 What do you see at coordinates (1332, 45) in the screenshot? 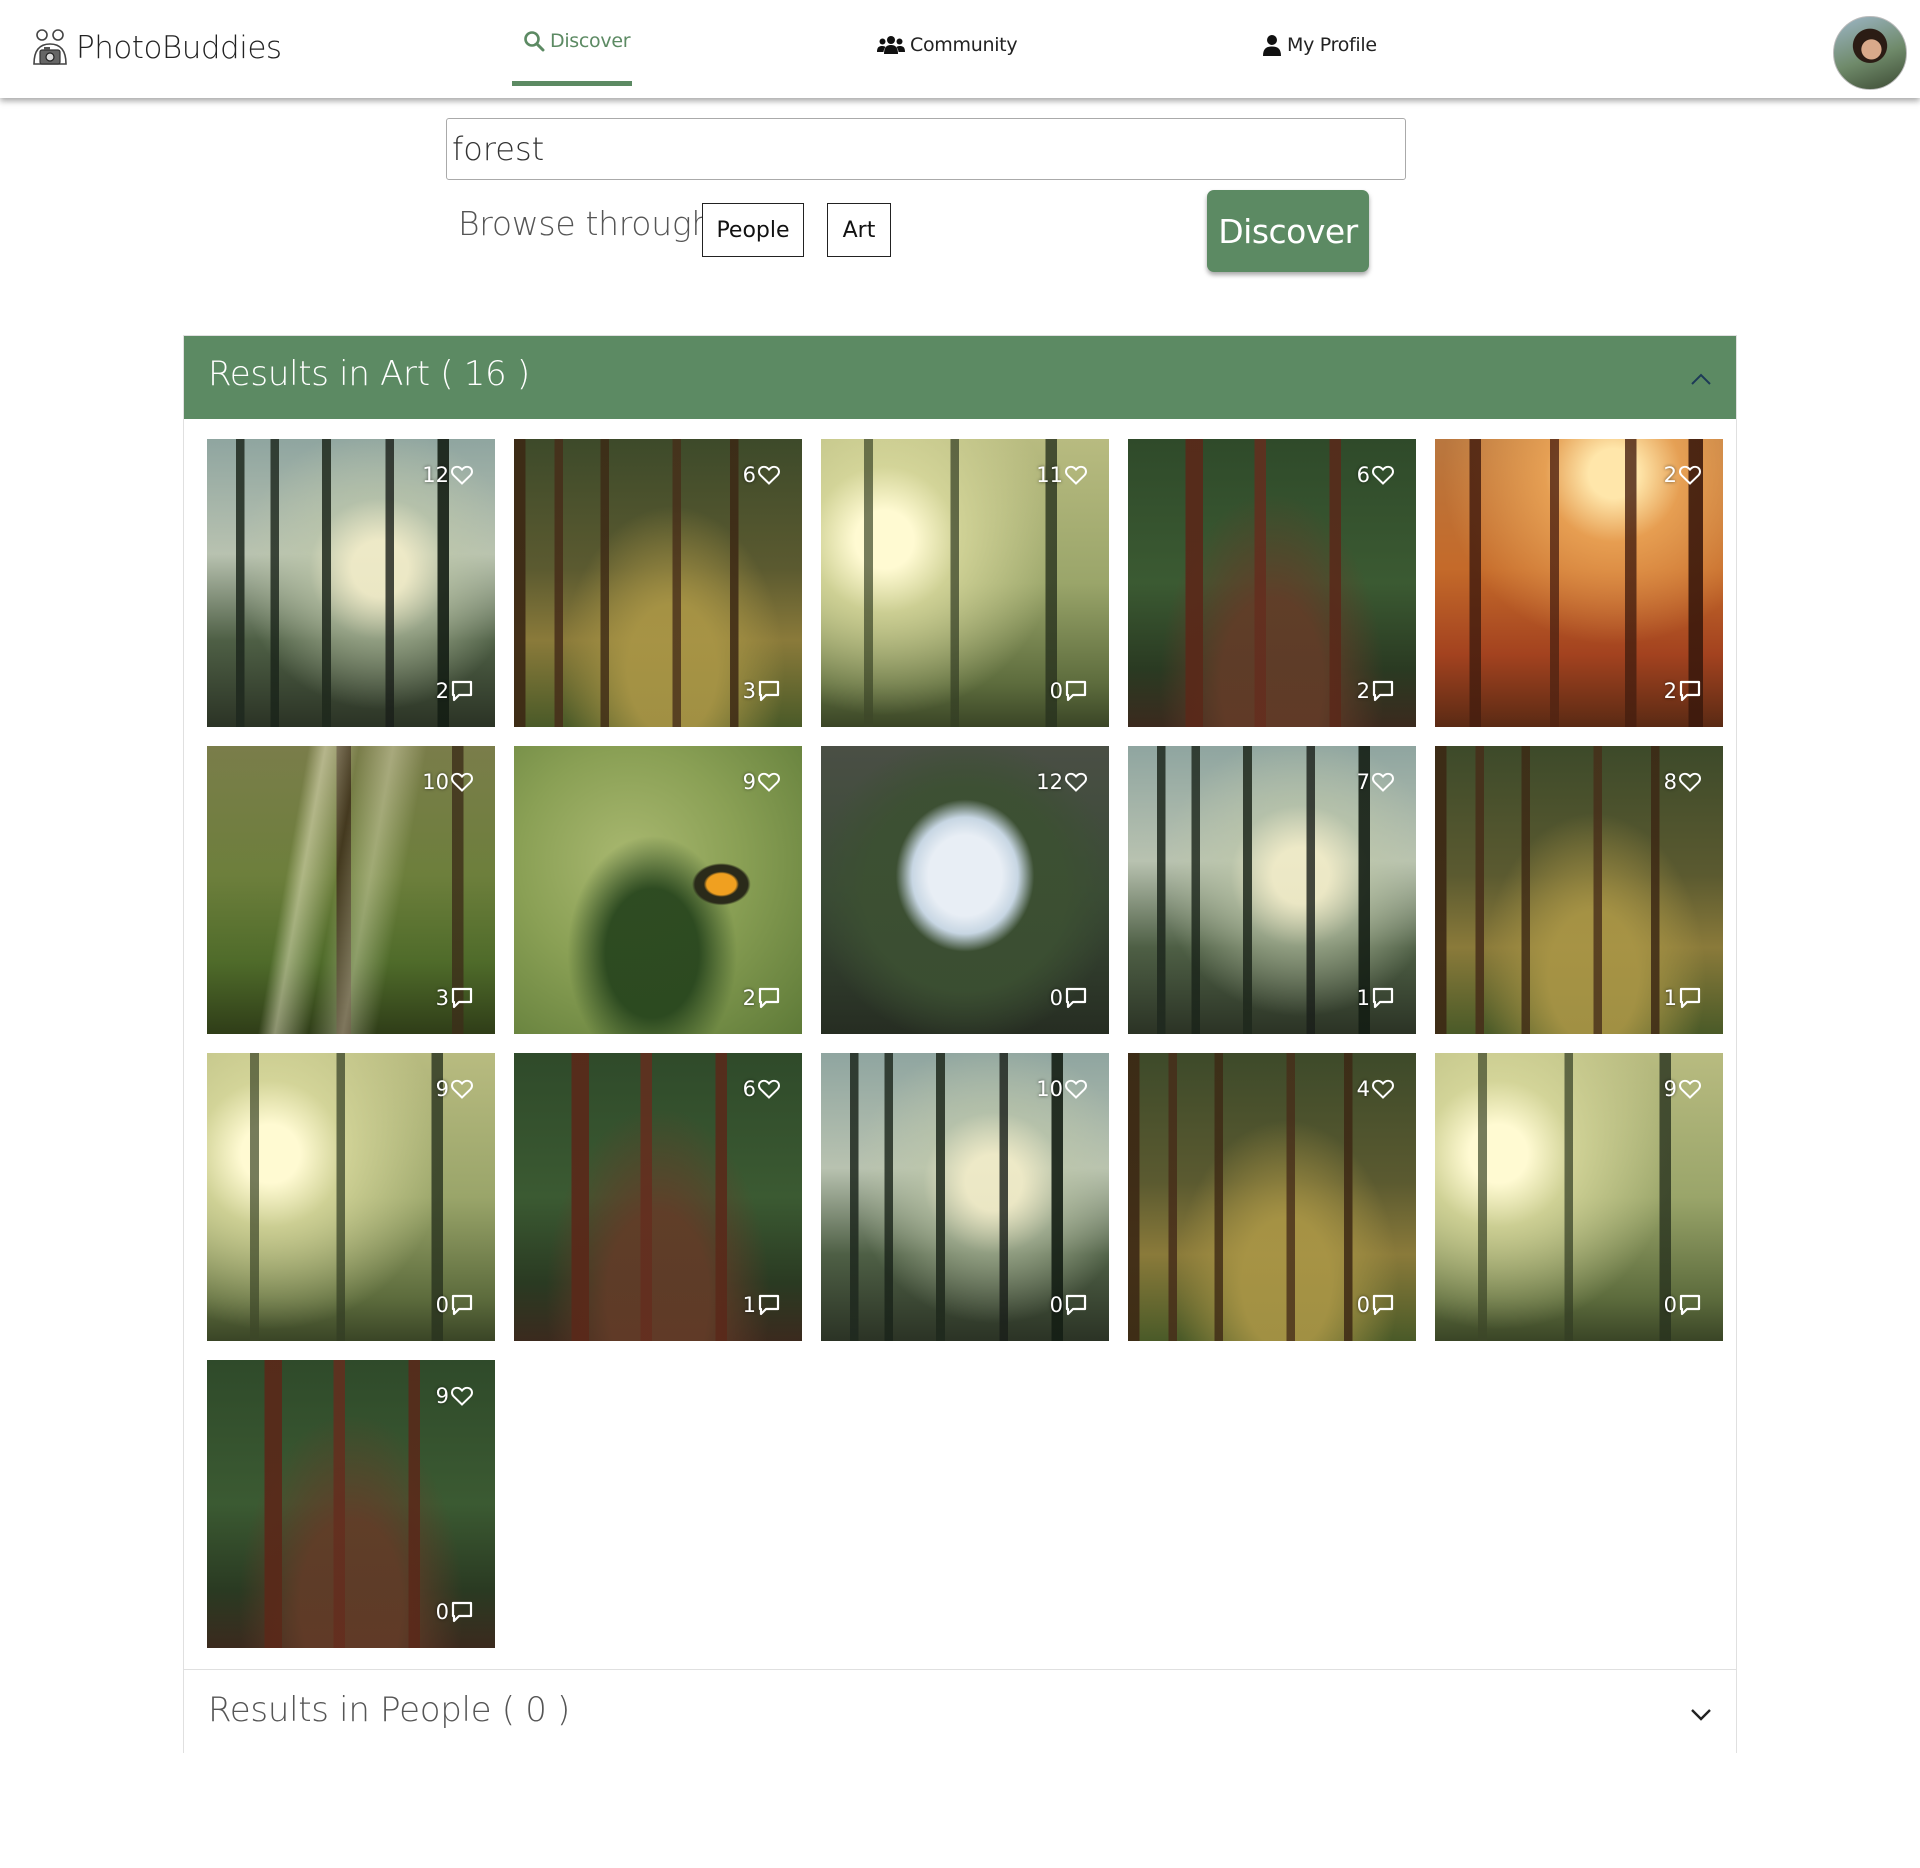
I see `nav-my-profile-label: My Profile` at bounding box center [1332, 45].